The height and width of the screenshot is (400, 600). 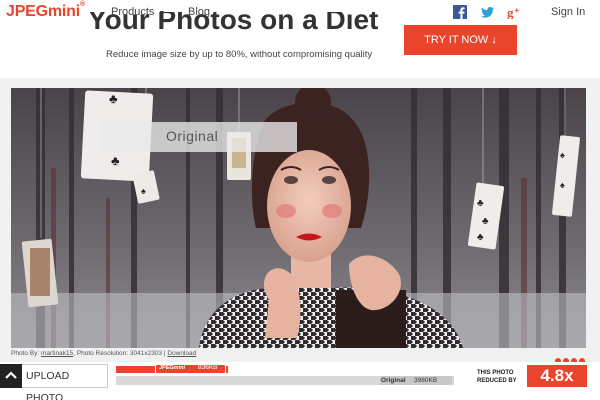 What do you see at coordinates (568, 12) in the screenshot?
I see `sign-in-link: Sign In` at bounding box center [568, 12].